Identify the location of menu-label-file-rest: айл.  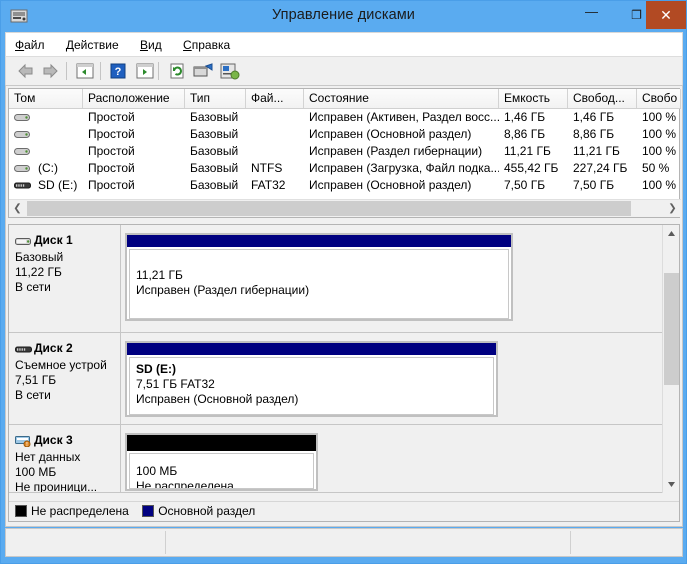
(34, 45).